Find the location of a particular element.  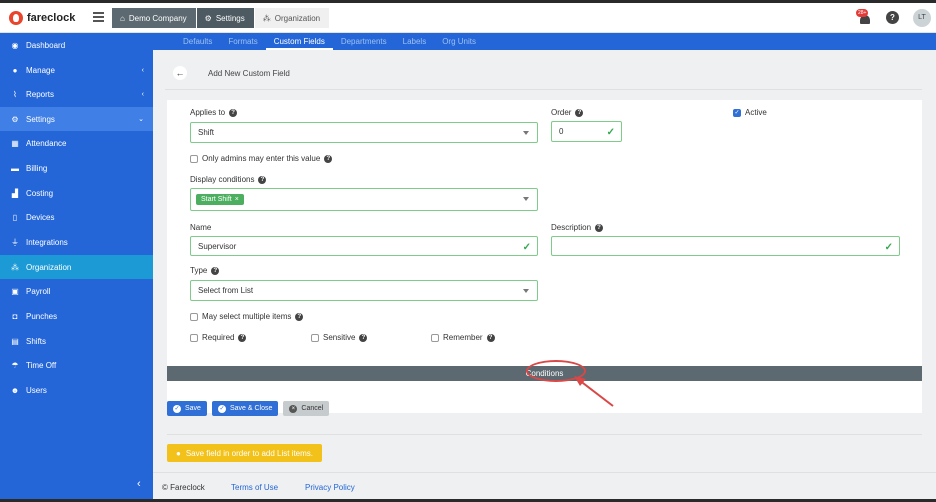

header-tools: 28+ ? LT is located at coordinates (886, 18).